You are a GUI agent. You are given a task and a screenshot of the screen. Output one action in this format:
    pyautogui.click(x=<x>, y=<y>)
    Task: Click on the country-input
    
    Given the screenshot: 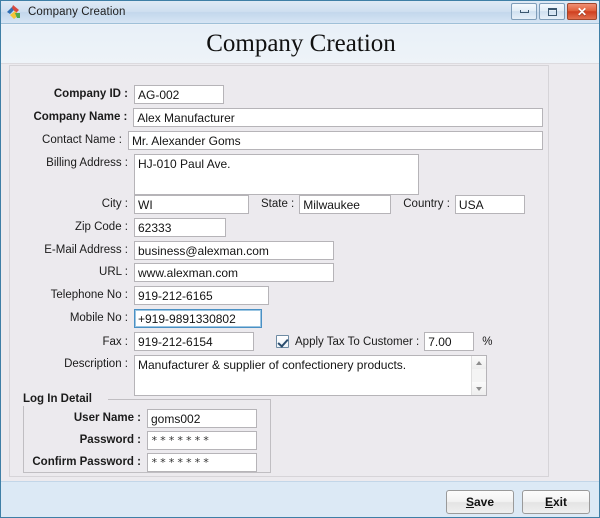 What is the action you would take?
    pyautogui.click(x=489, y=204)
    